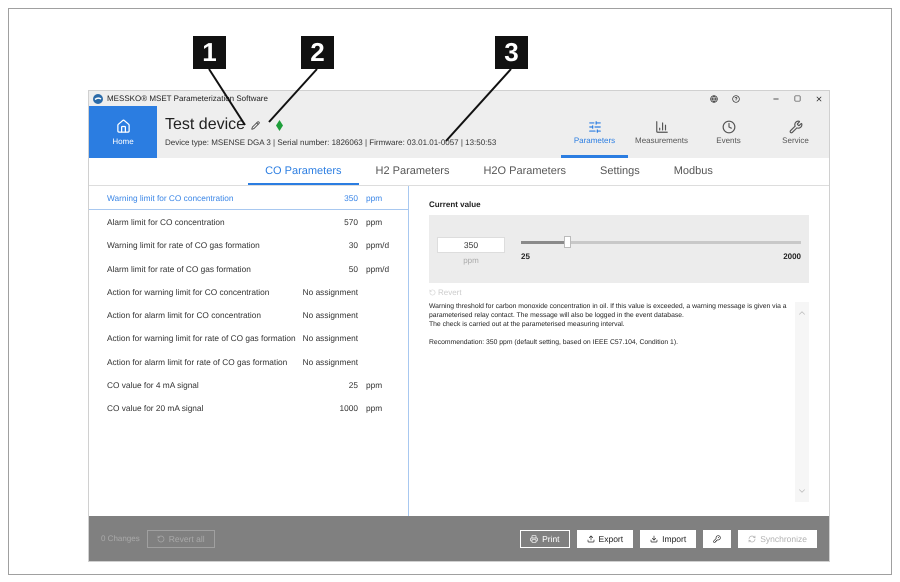 This screenshot has width=900, height=582. What do you see at coordinates (351, 221) in the screenshot?
I see `parameter-value: 570` at bounding box center [351, 221].